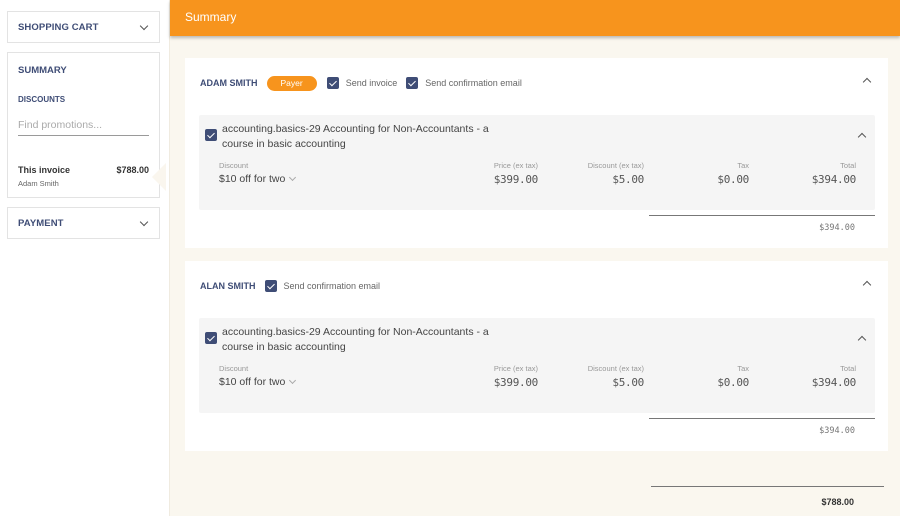 The width and height of the screenshot is (900, 516). I want to click on shopping-cart-panel: SHOPPING CART, so click(83, 27).